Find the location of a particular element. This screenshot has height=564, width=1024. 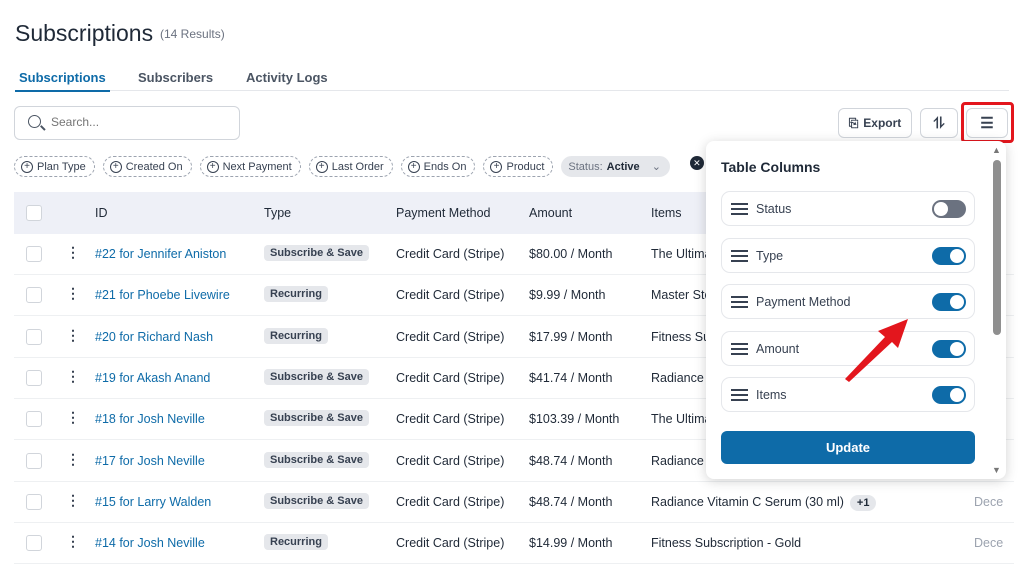

search-input is located at coordinates (141, 122).